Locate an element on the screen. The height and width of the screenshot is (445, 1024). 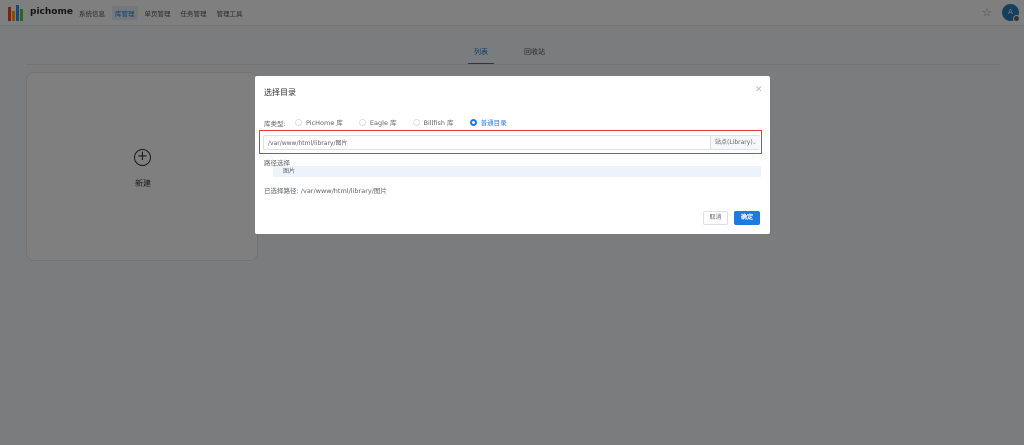
radio-normal-directory: 普通目录 is located at coordinates (488, 122).